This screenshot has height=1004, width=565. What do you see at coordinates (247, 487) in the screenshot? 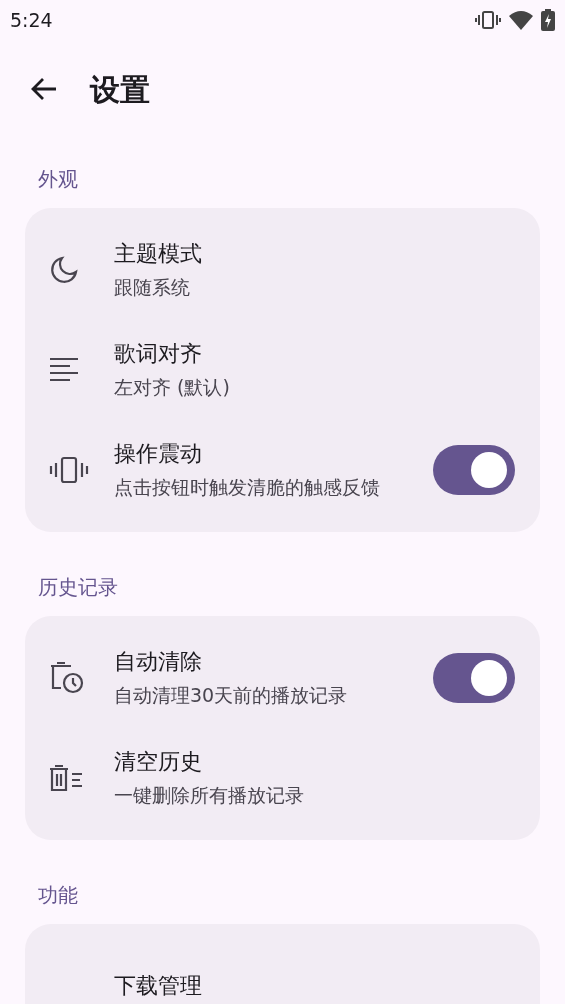
I see `setting-description: 点击按钮时触发清脆的触感反馈` at bounding box center [247, 487].